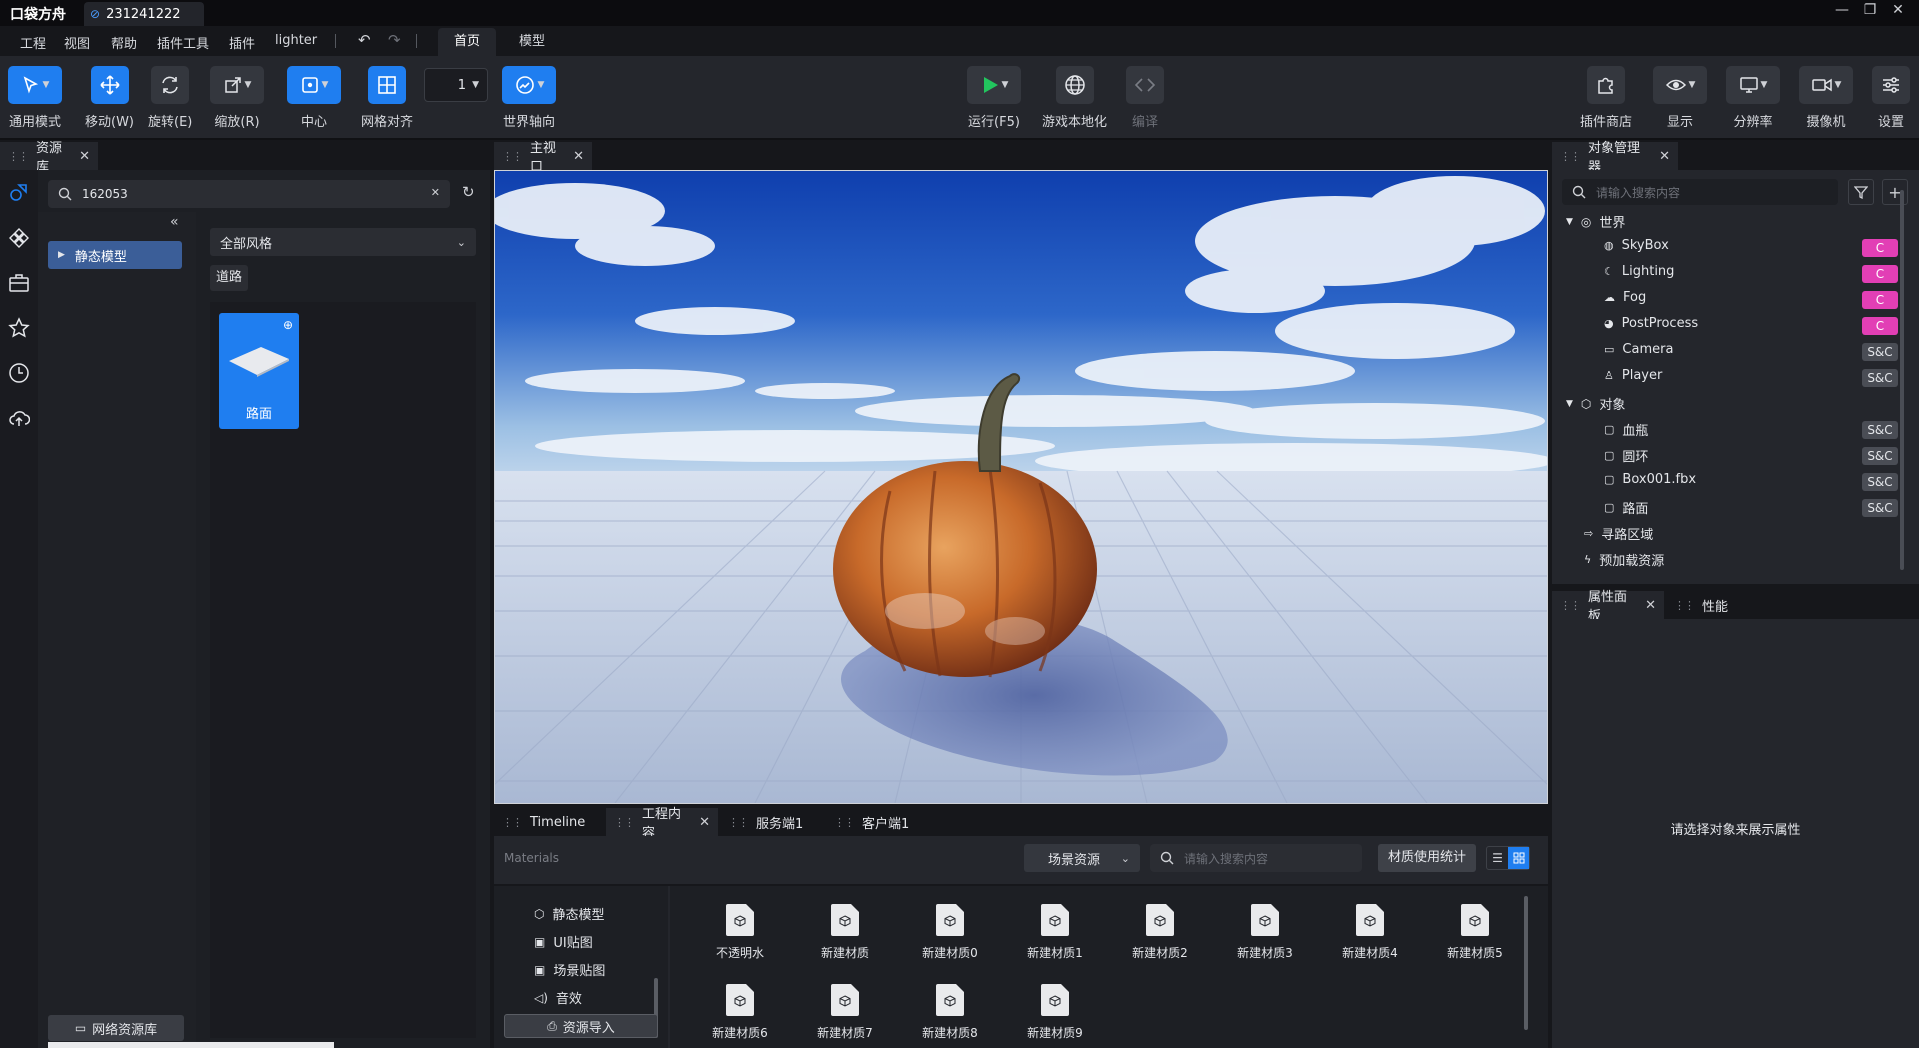 This screenshot has width=1919, height=1048. I want to click on filter-chip-road: 道路, so click(229, 278).